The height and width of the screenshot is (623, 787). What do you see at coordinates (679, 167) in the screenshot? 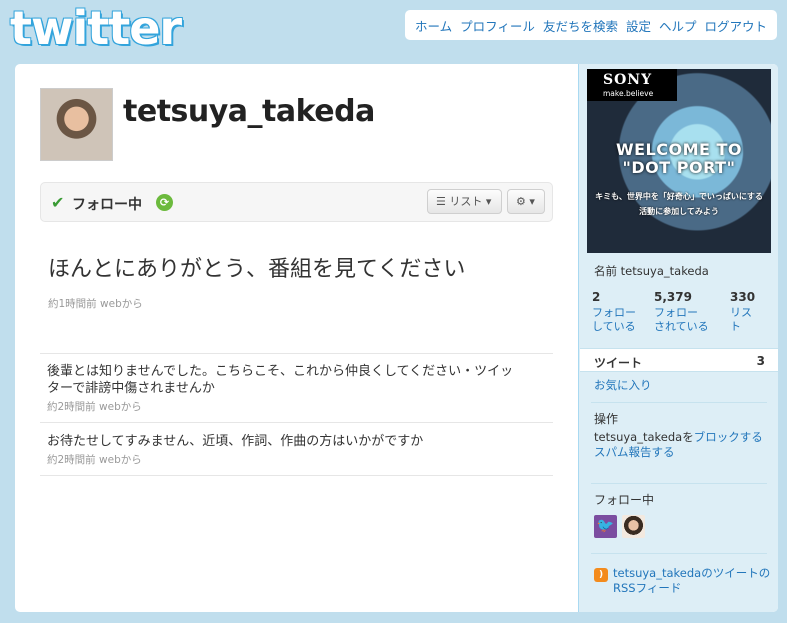
I see `ad-headline-line-2: "DOT PORT"` at bounding box center [679, 167].